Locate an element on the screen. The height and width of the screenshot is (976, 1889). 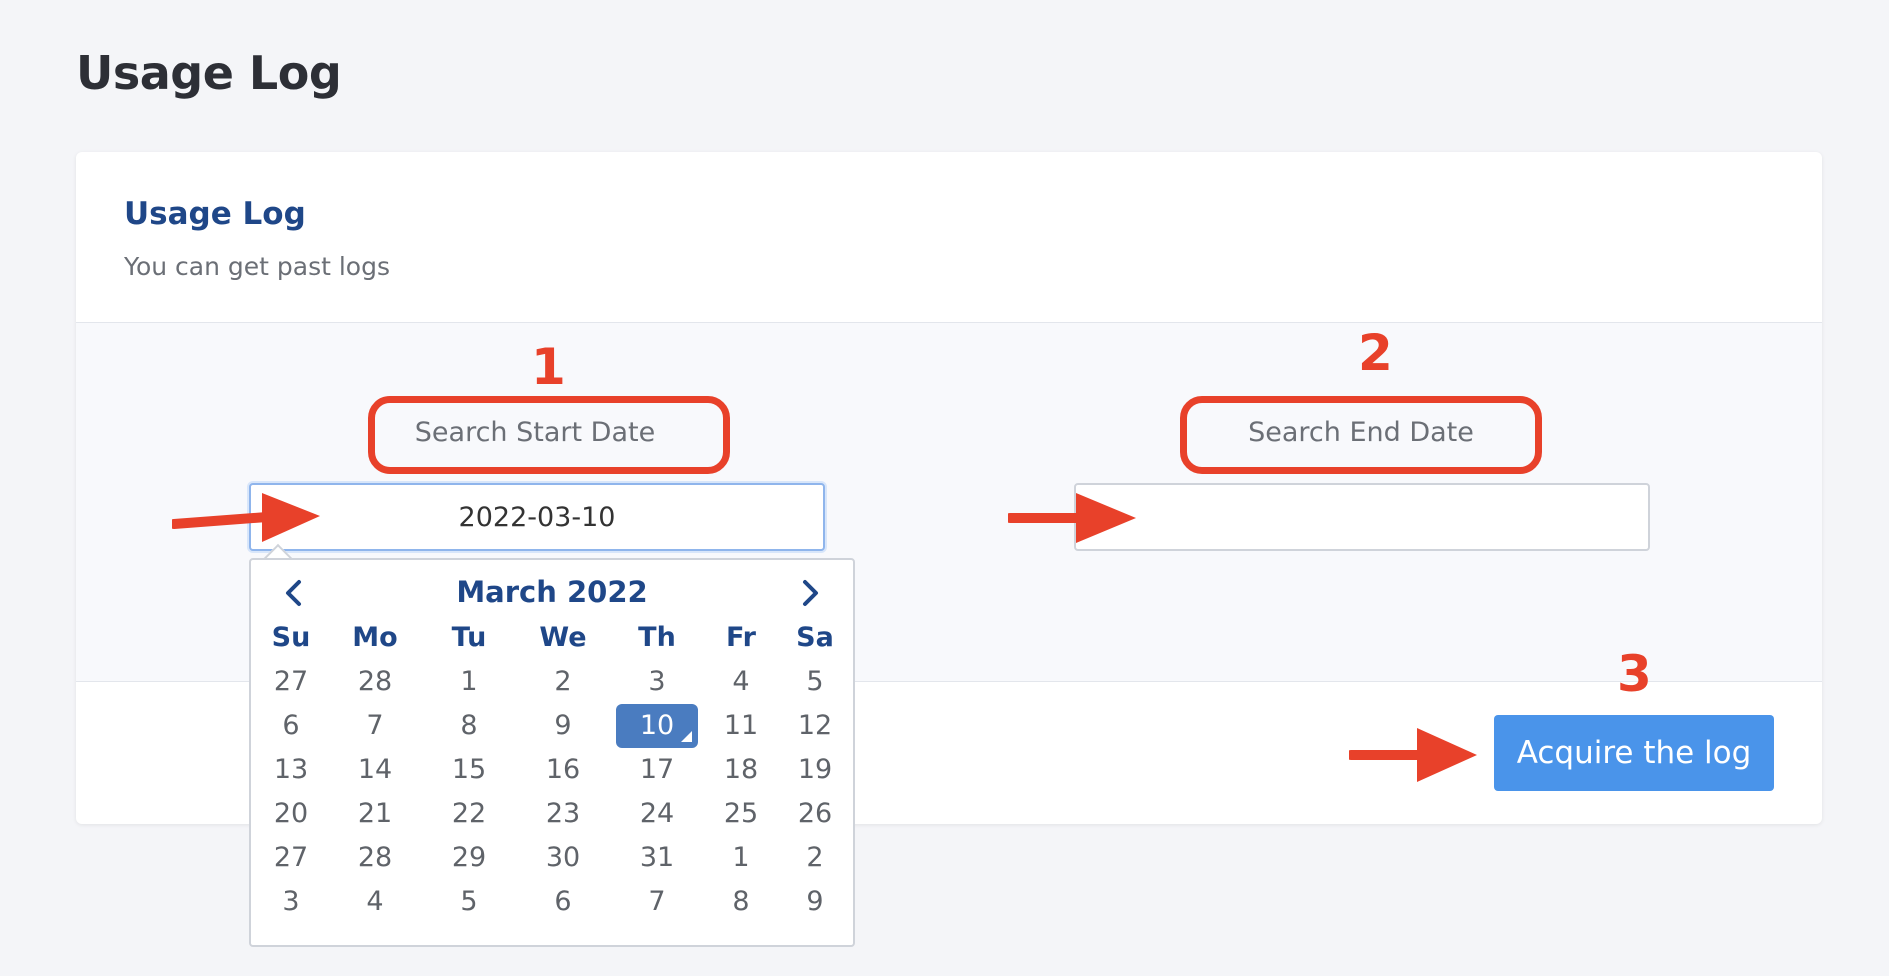
weekday-label: Mo is located at coordinates (375, 637).